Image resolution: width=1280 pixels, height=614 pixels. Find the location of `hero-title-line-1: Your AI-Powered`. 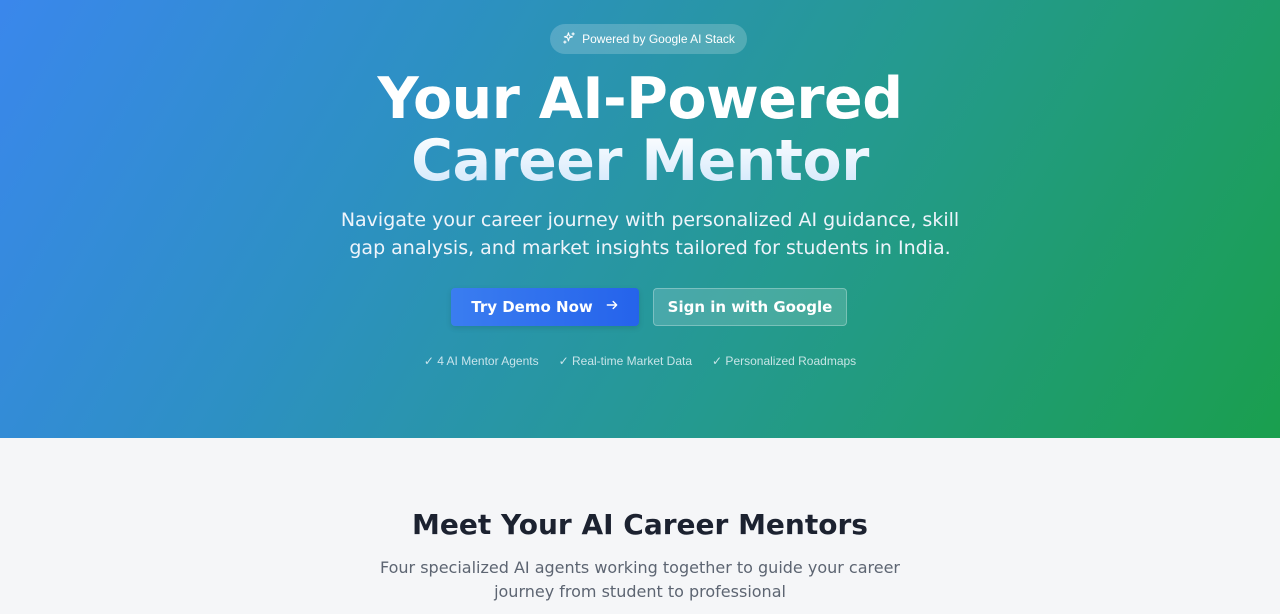

hero-title-line-1: Your AI-Powered is located at coordinates (640, 99).